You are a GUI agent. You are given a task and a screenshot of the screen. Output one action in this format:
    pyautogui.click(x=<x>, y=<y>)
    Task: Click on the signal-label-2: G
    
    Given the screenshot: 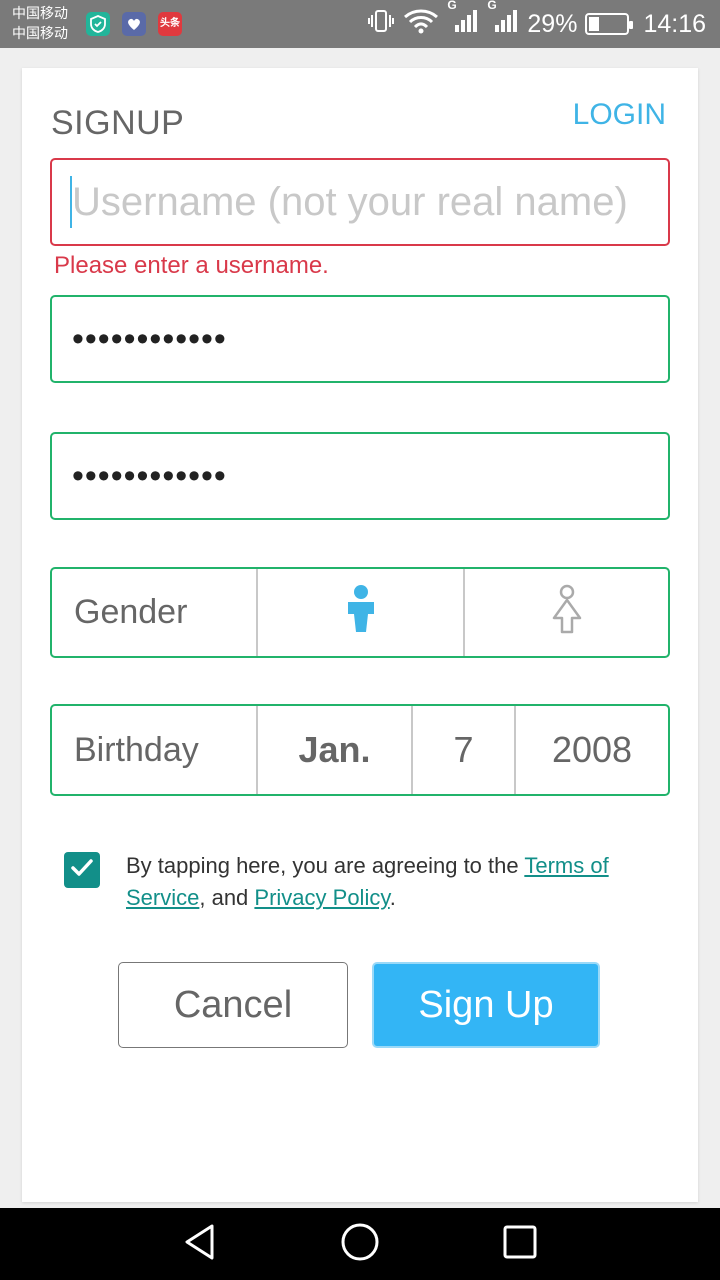 What is the action you would take?
    pyautogui.click(x=492, y=6)
    